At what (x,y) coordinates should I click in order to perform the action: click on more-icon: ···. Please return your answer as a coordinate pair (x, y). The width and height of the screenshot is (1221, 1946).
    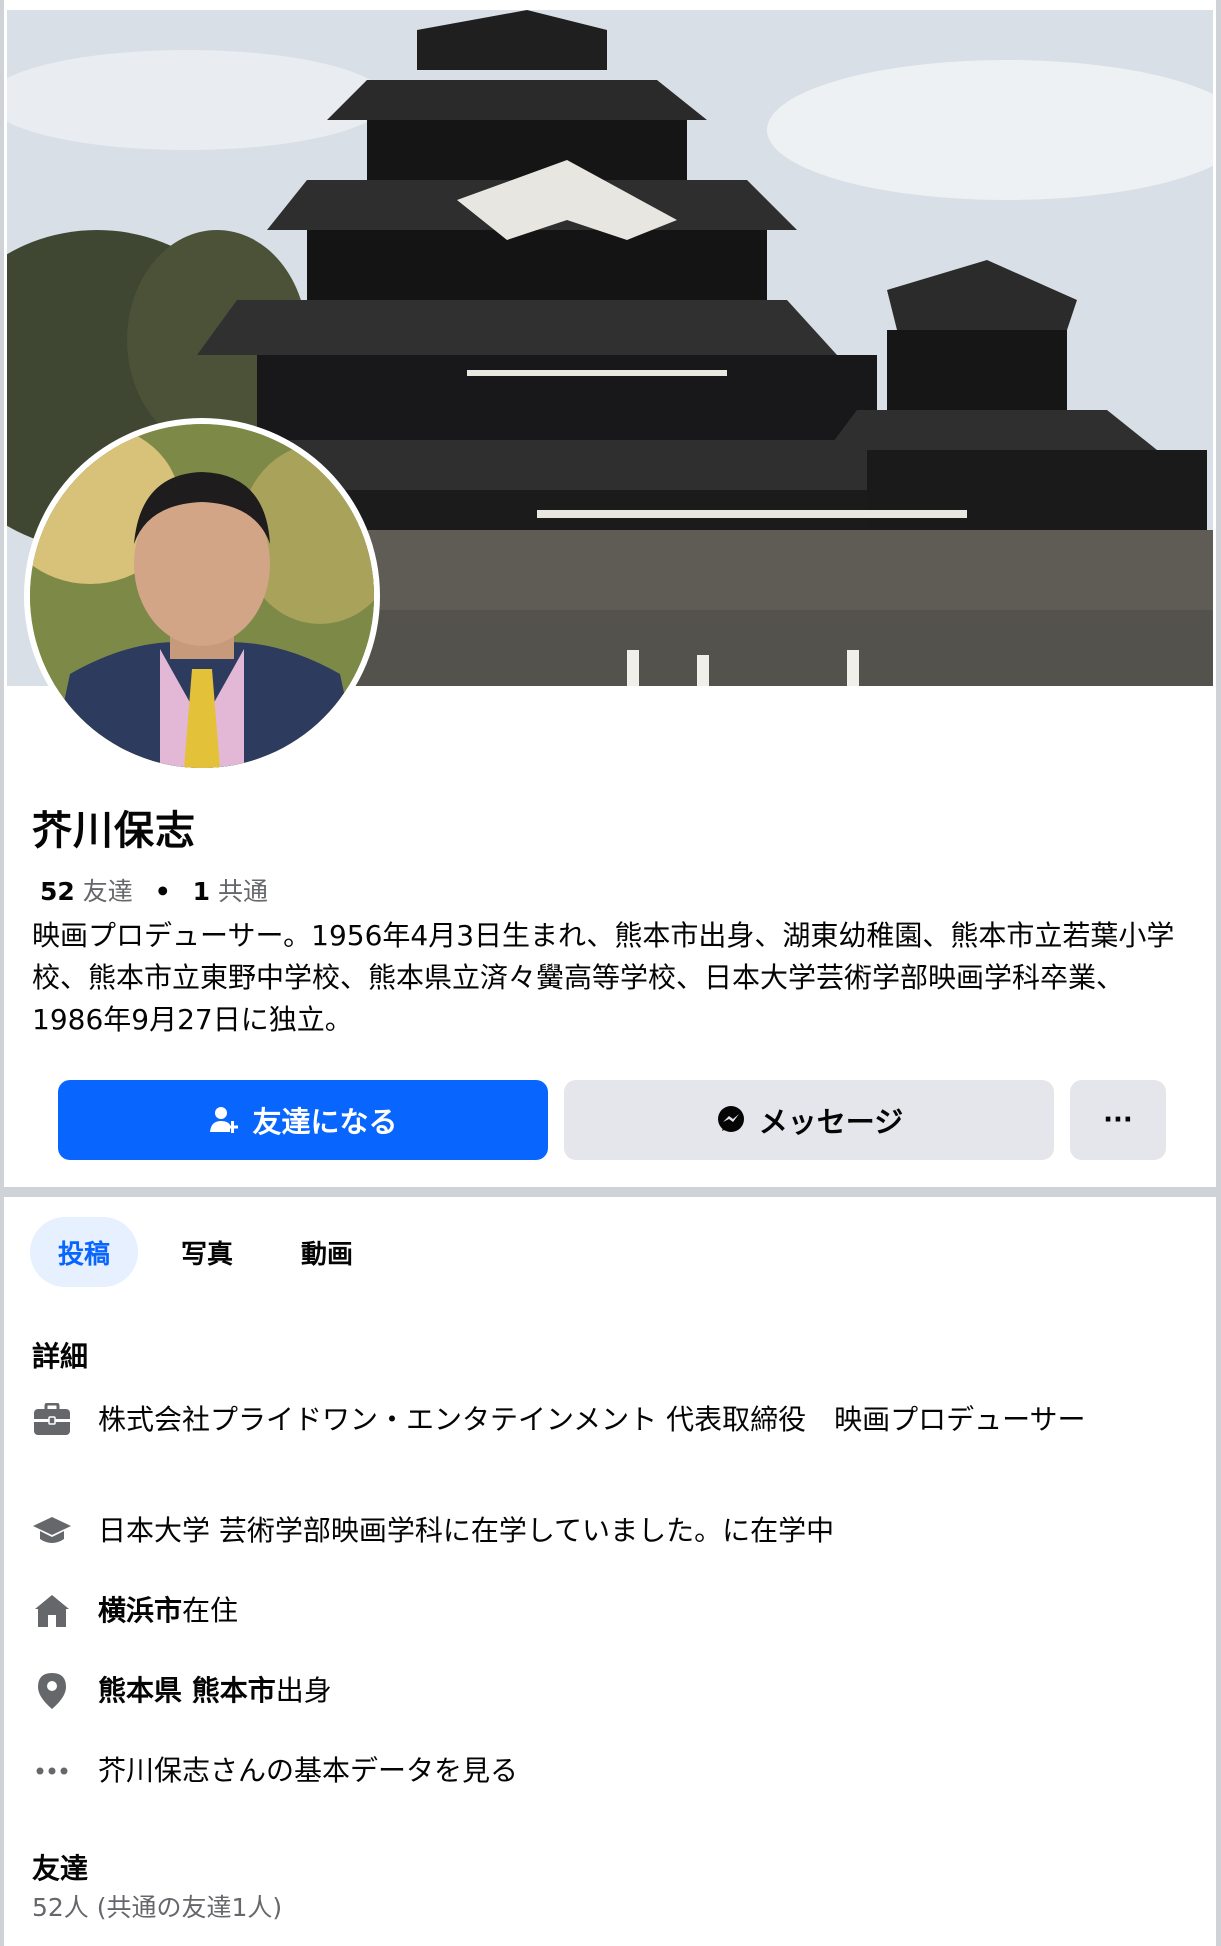
    Looking at the image, I should click on (1118, 1120).